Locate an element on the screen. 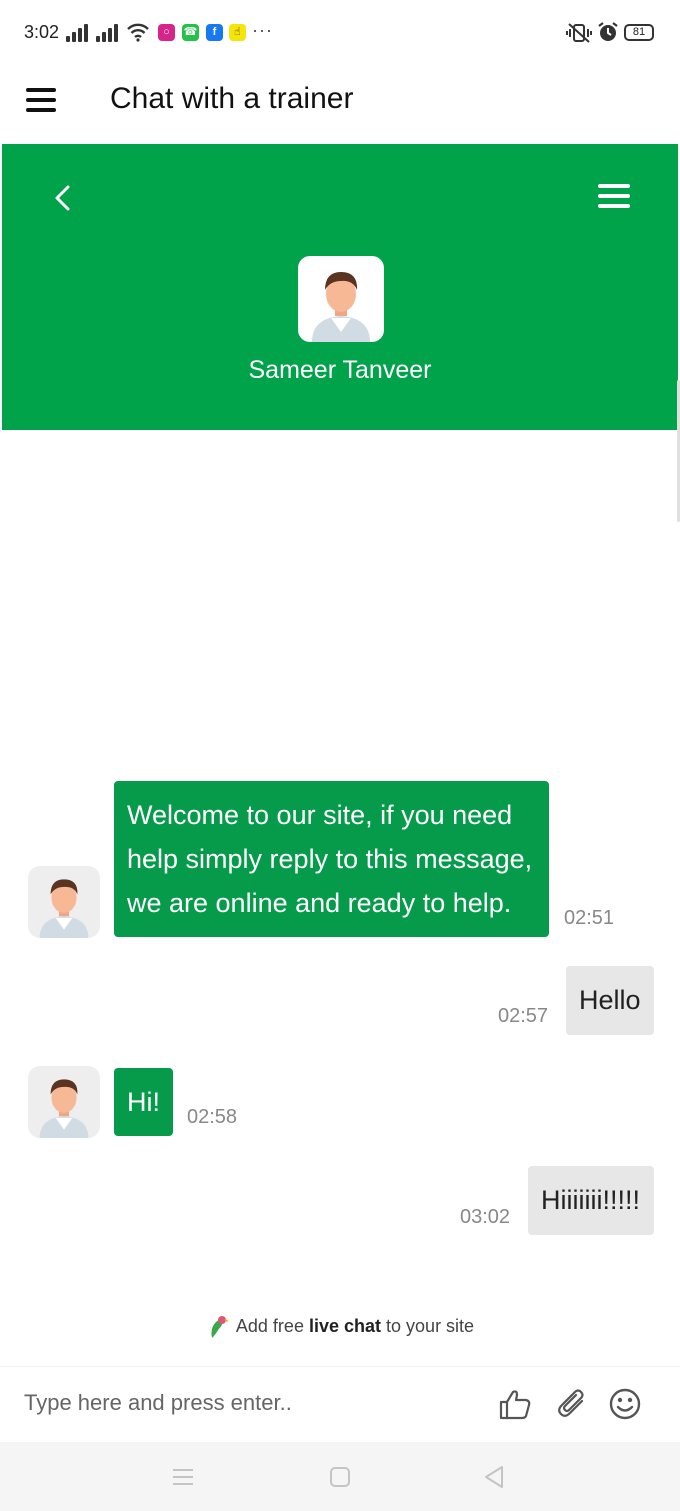  alarm-icon is located at coordinates (608, 31).